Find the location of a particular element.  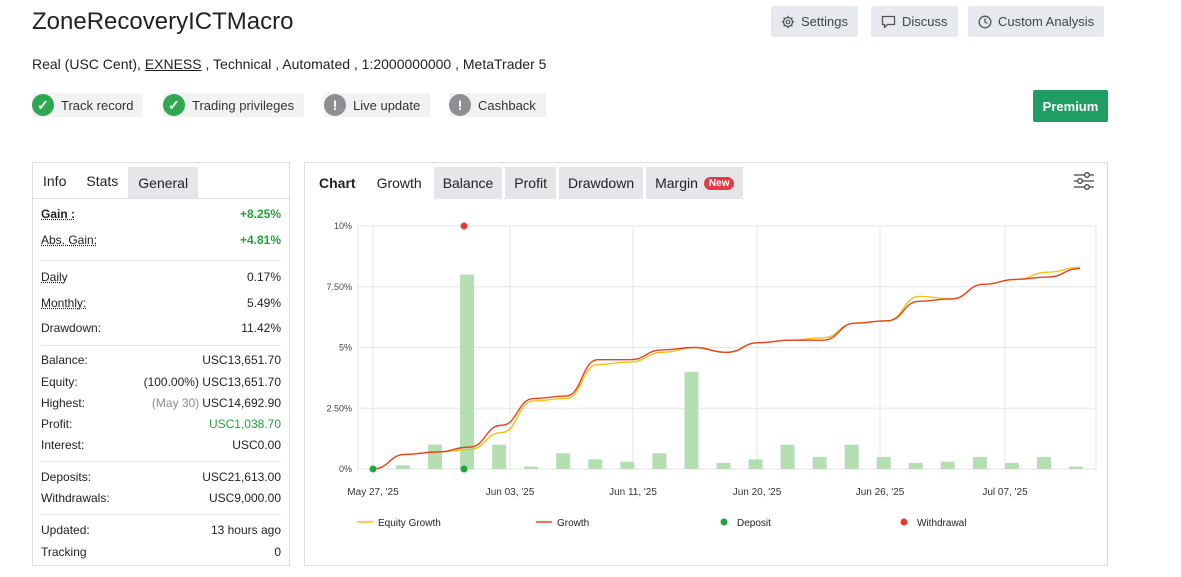

stat-label: Tracking is located at coordinates (64, 552).